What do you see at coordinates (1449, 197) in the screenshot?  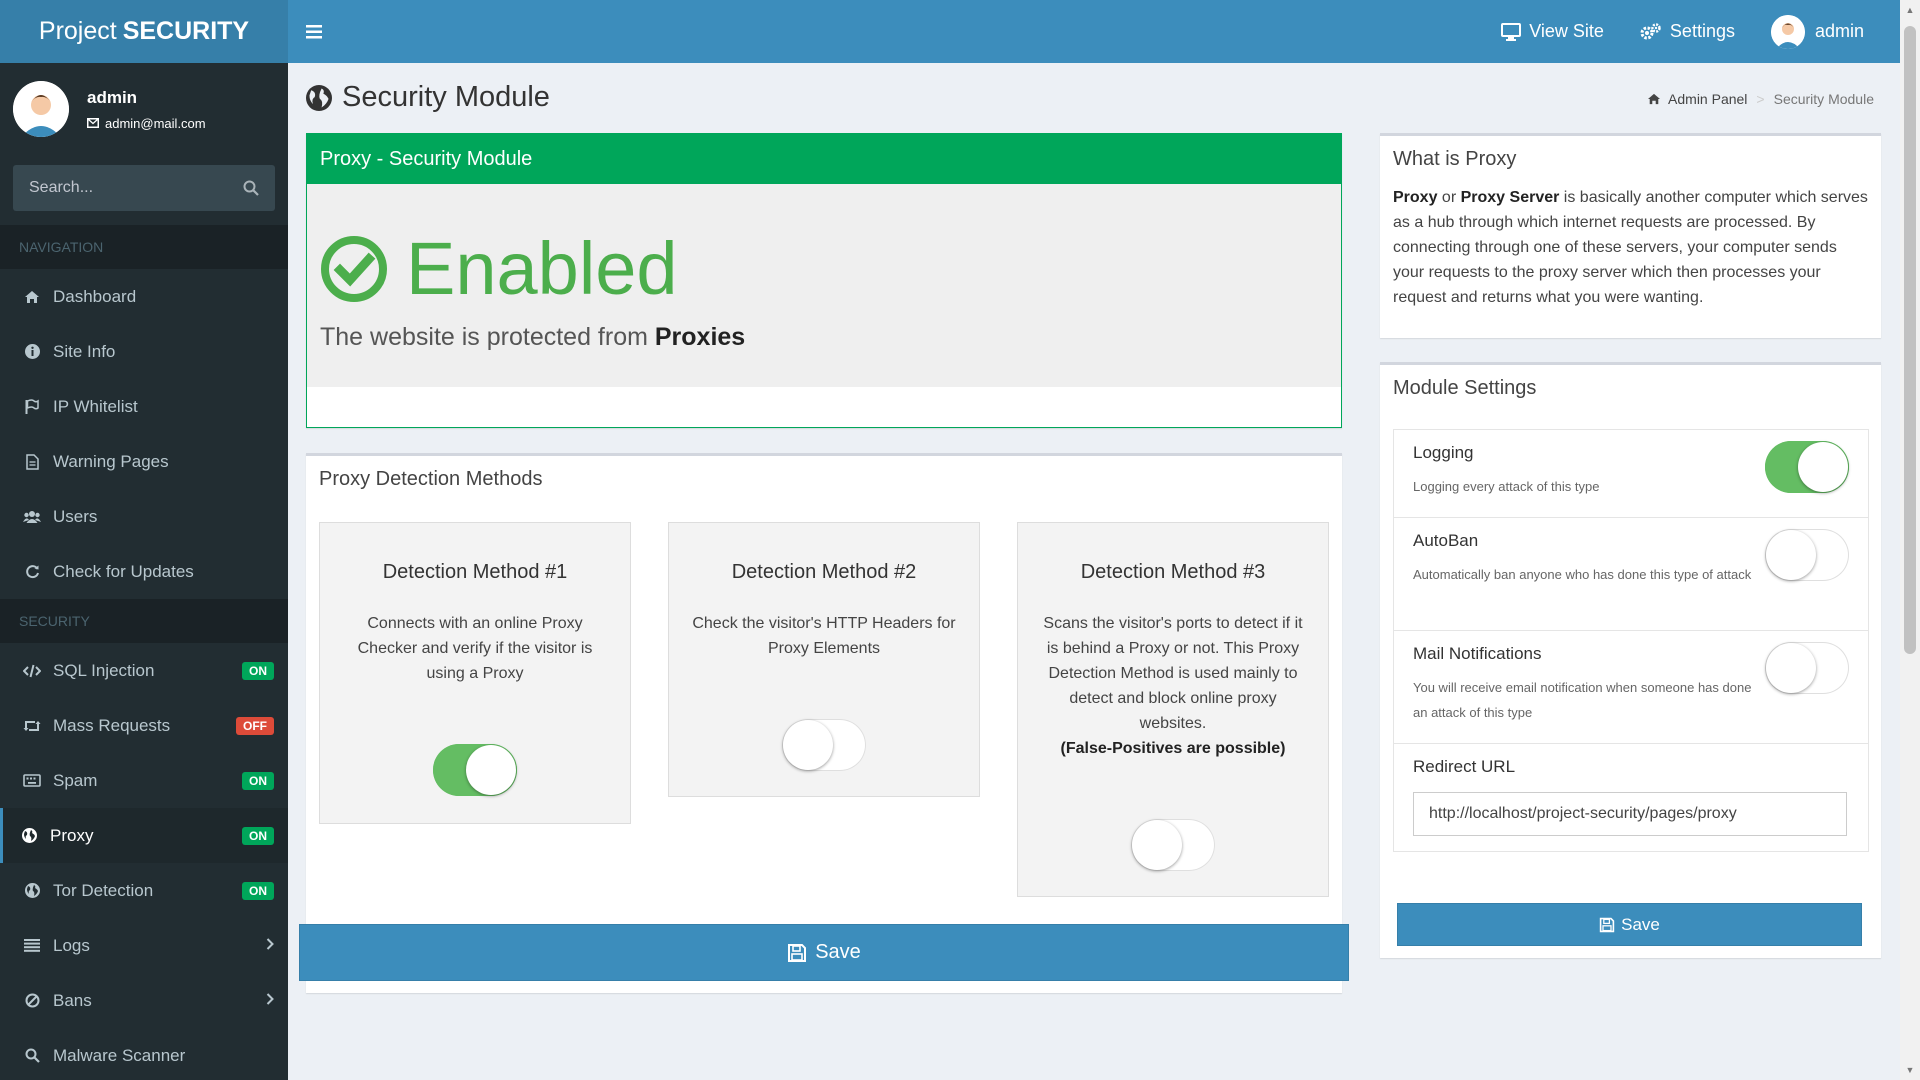 I see `term-or: or` at bounding box center [1449, 197].